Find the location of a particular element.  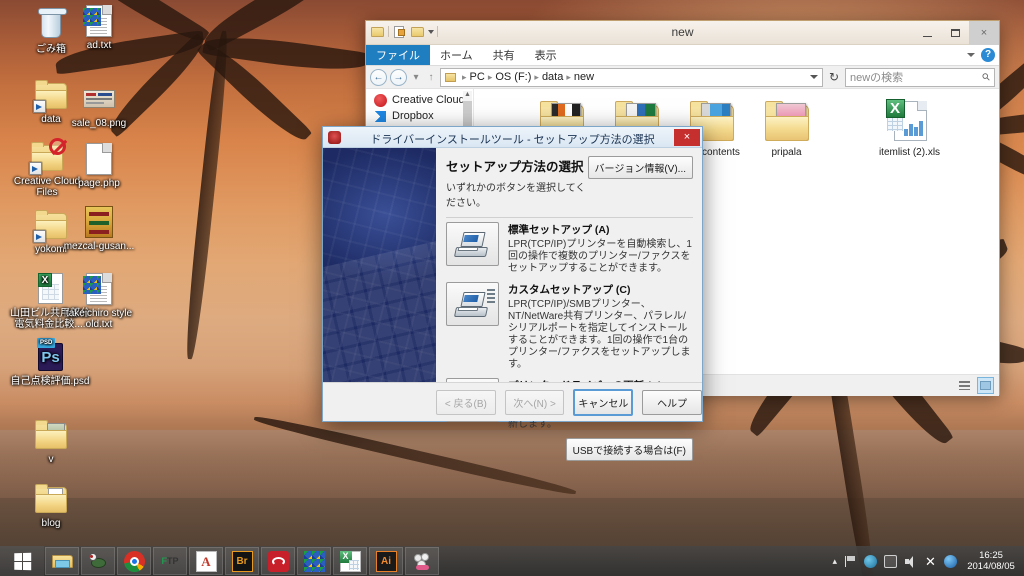

search-input: newの検索 ⚲ is located at coordinates (920, 77).